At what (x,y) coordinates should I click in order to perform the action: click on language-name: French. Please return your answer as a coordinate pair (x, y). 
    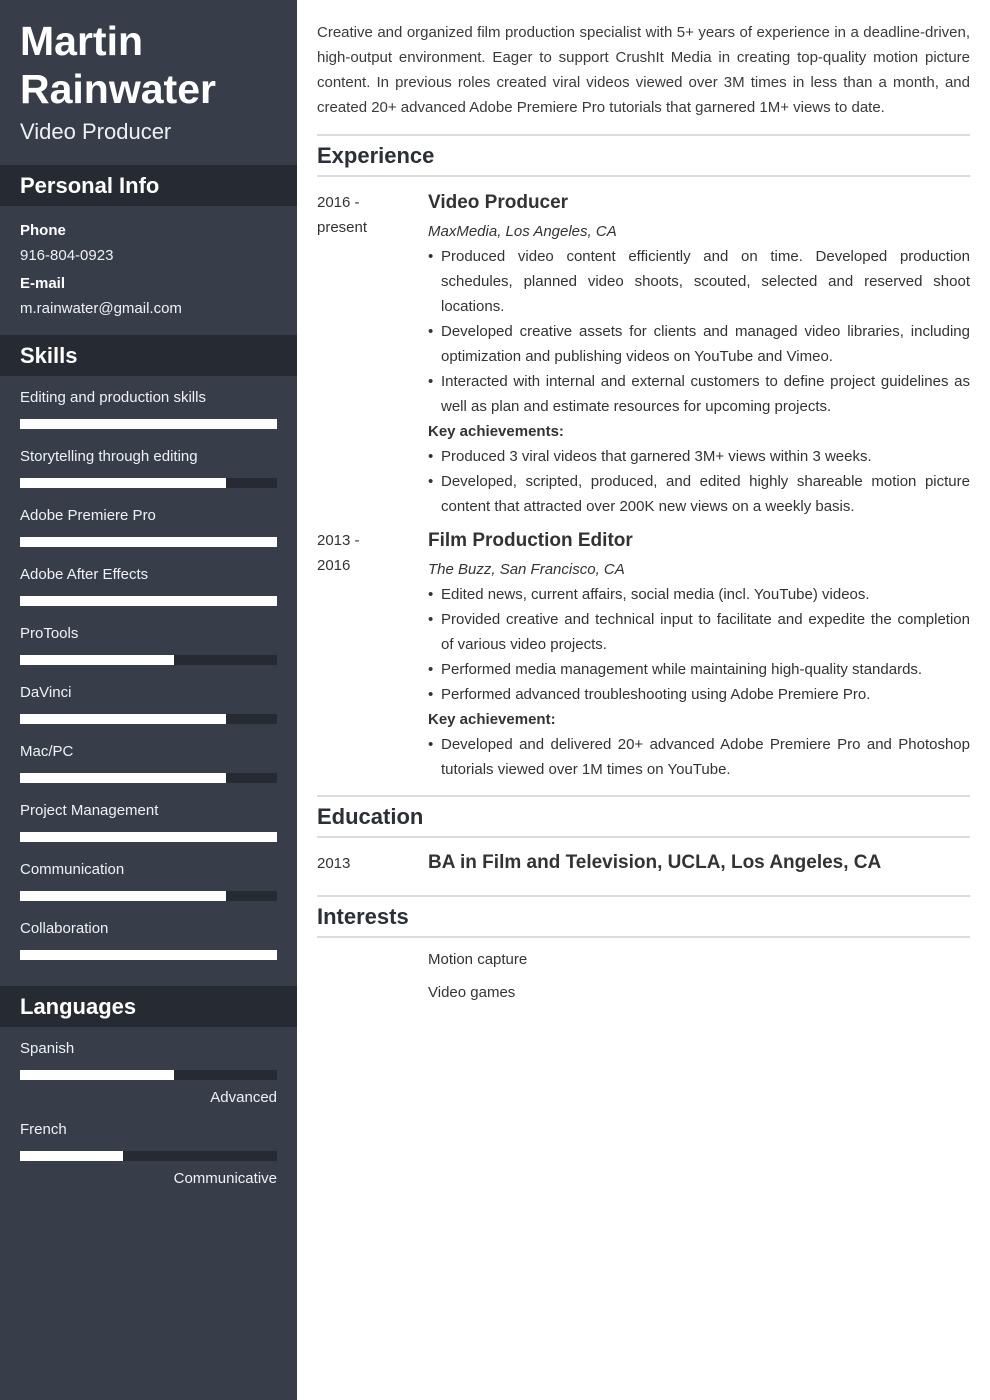
    Looking at the image, I should click on (43, 1129).